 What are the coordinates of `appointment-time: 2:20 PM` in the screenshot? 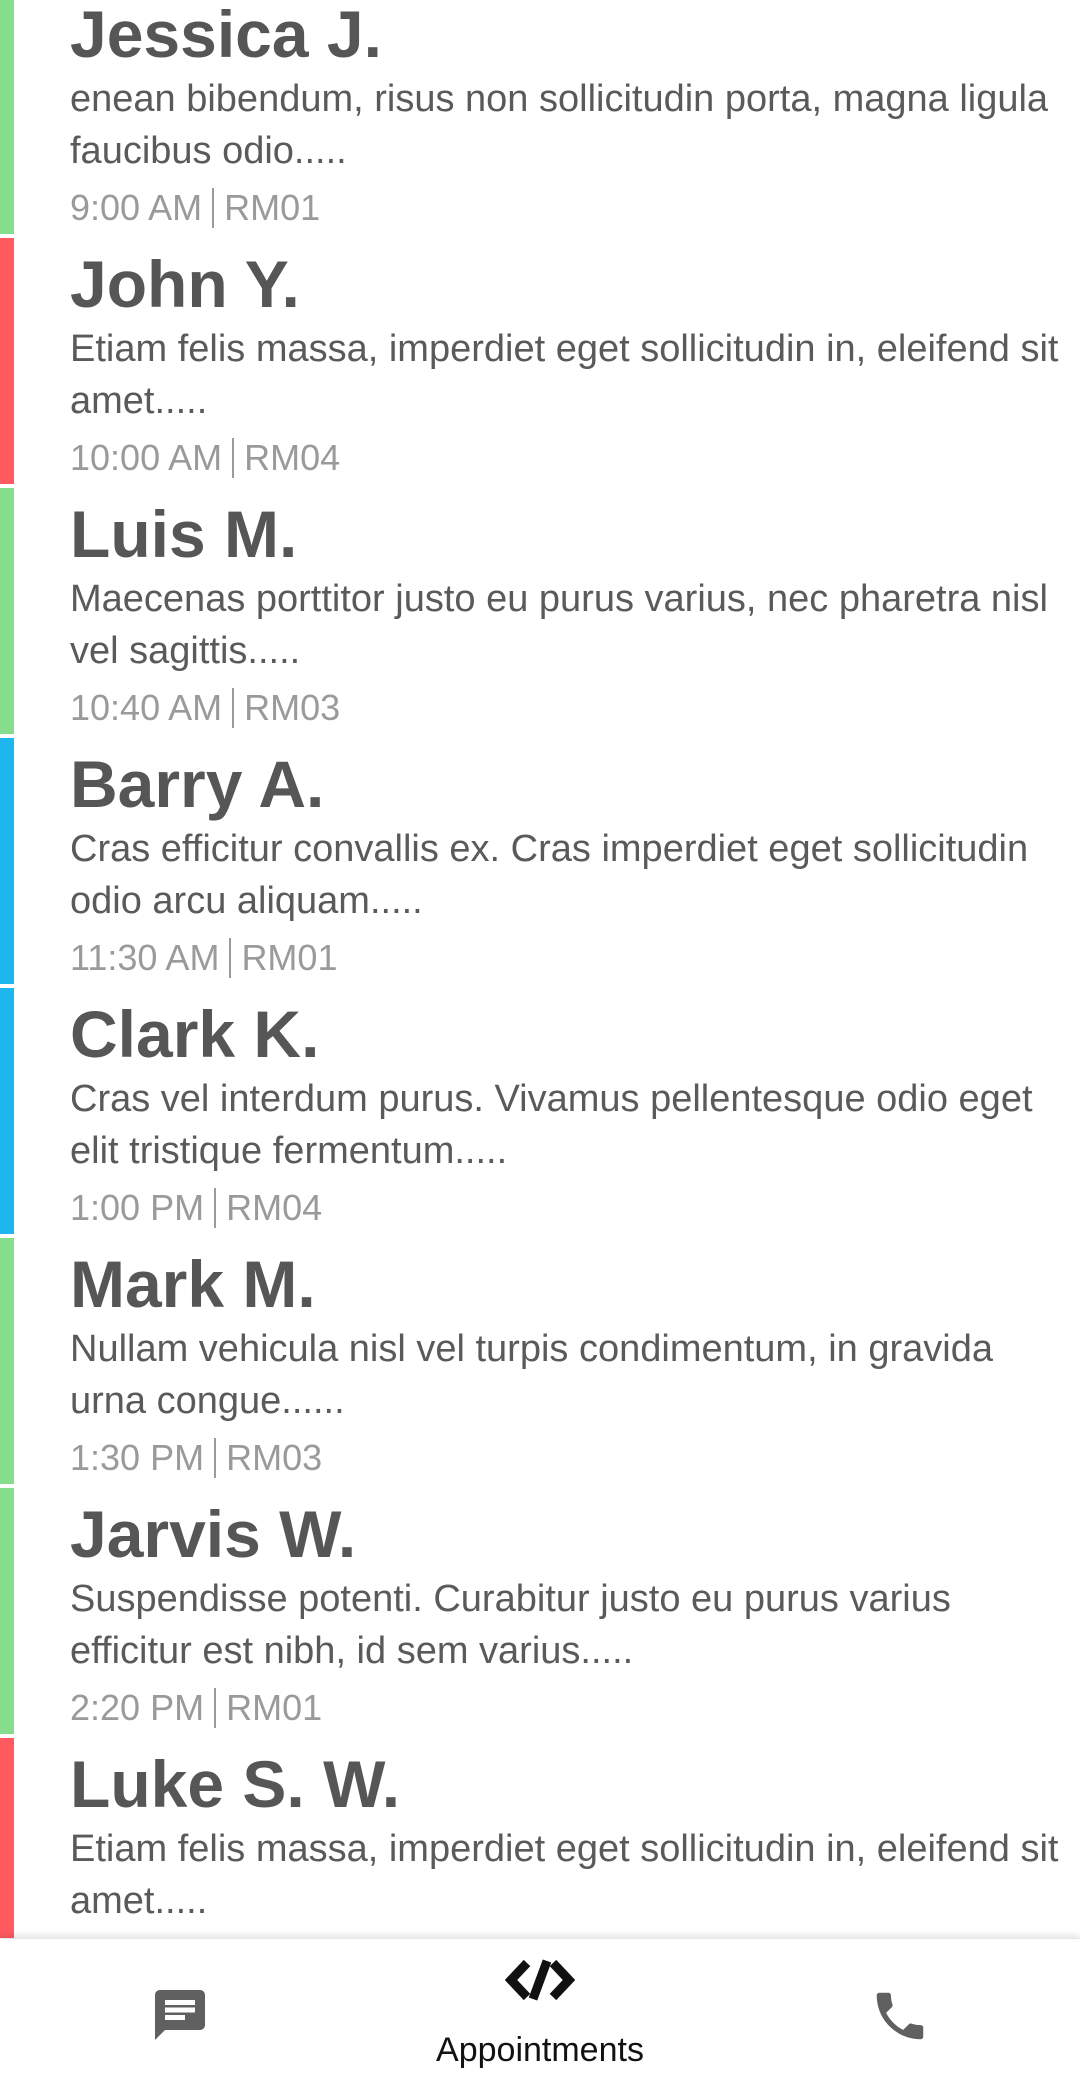 It's located at (137, 1707).